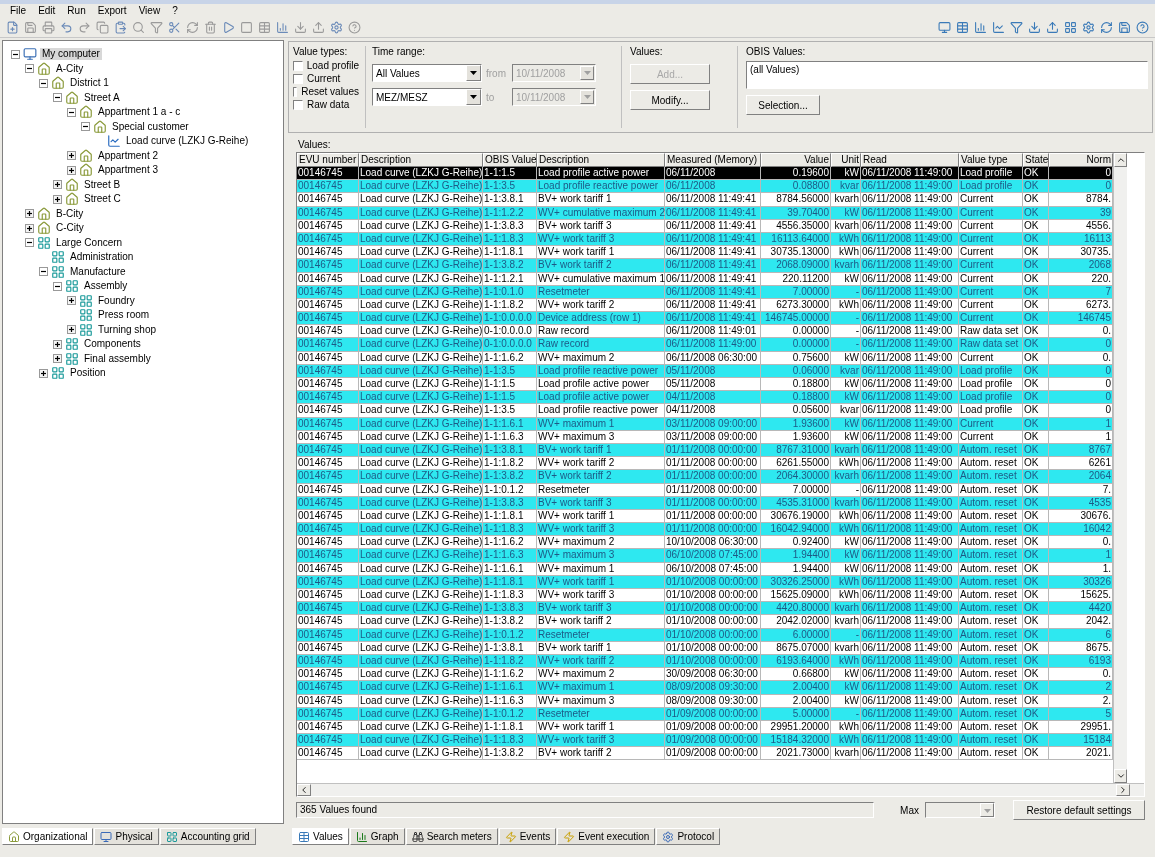 This screenshot has width=1155, height=857. I want to click on tree-item: Final assembly, so click(117, 358).